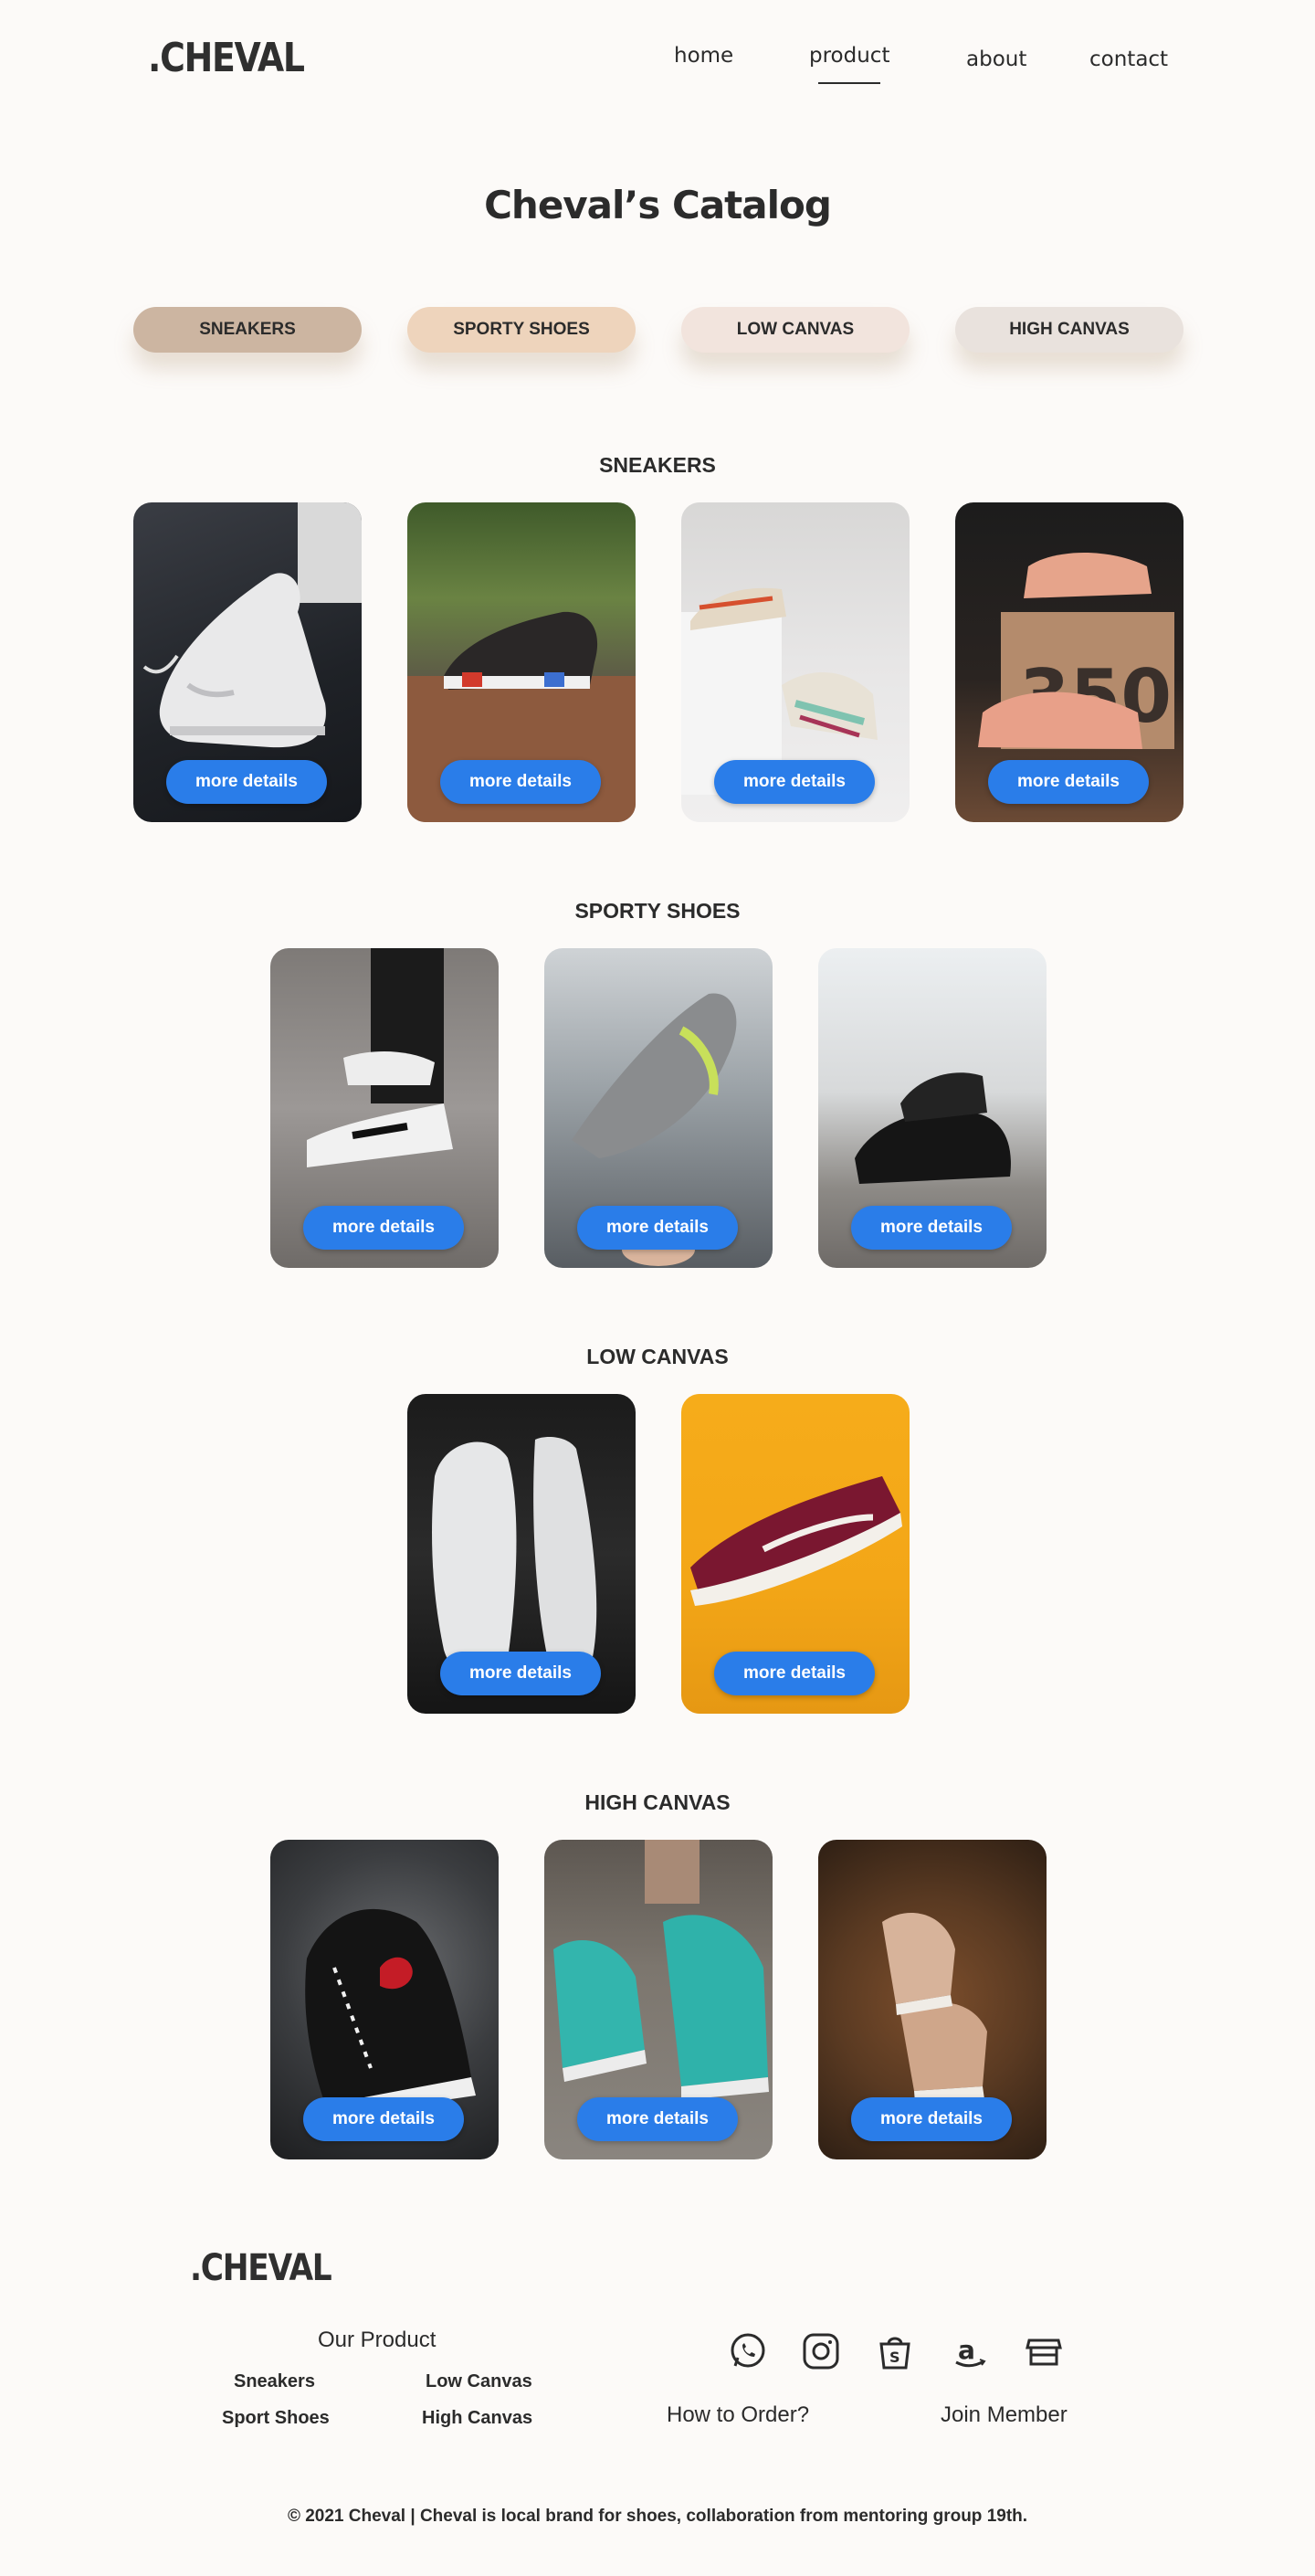 The image size is (1315, 2576). What do you see at coordinates (821, 2351) in the screenshot?
I see `instagram-icon` at bounding box center [821, 2351].